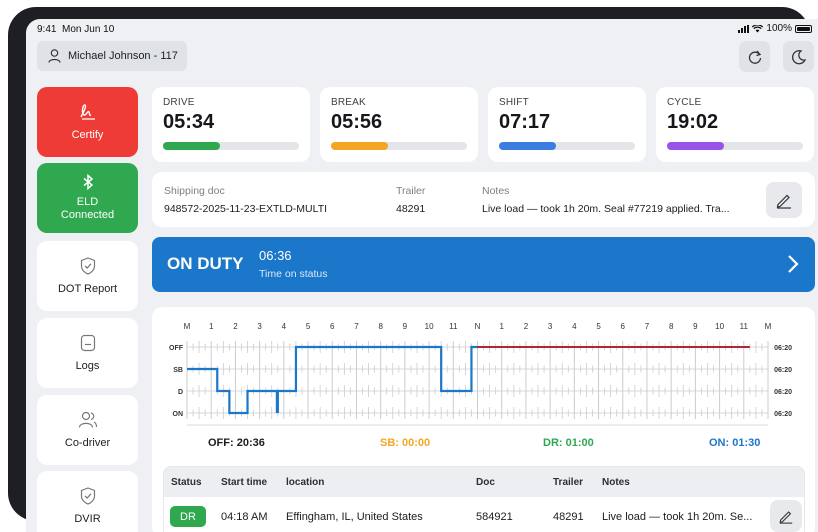  Describe the element at coordinates (246, 209) in the screenshot. I see `shipping-doc-value: 948572-2025-11-23-EXTLD-MULTI` at that location.